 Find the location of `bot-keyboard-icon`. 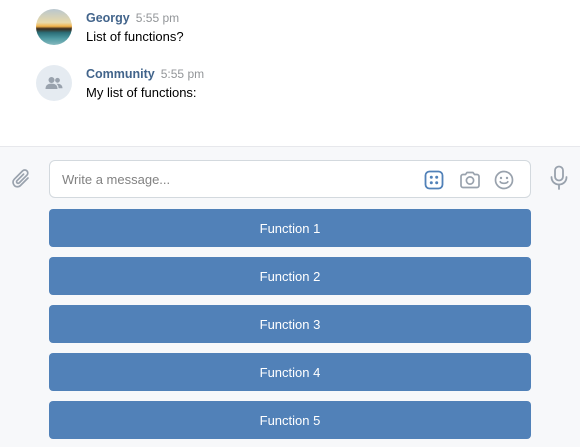

bot-keyboard-icon is located at coordinates (434, 180).